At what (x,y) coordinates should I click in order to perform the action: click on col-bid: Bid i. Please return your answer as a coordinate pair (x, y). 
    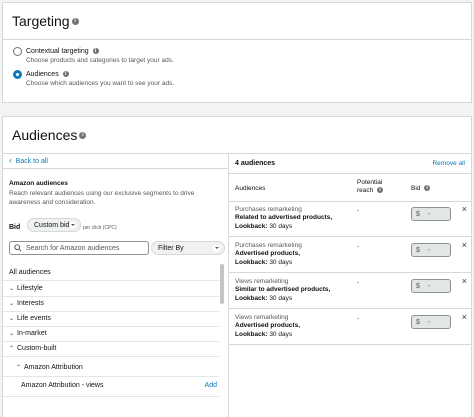
    Looking at the image, I should click on (421, 189).